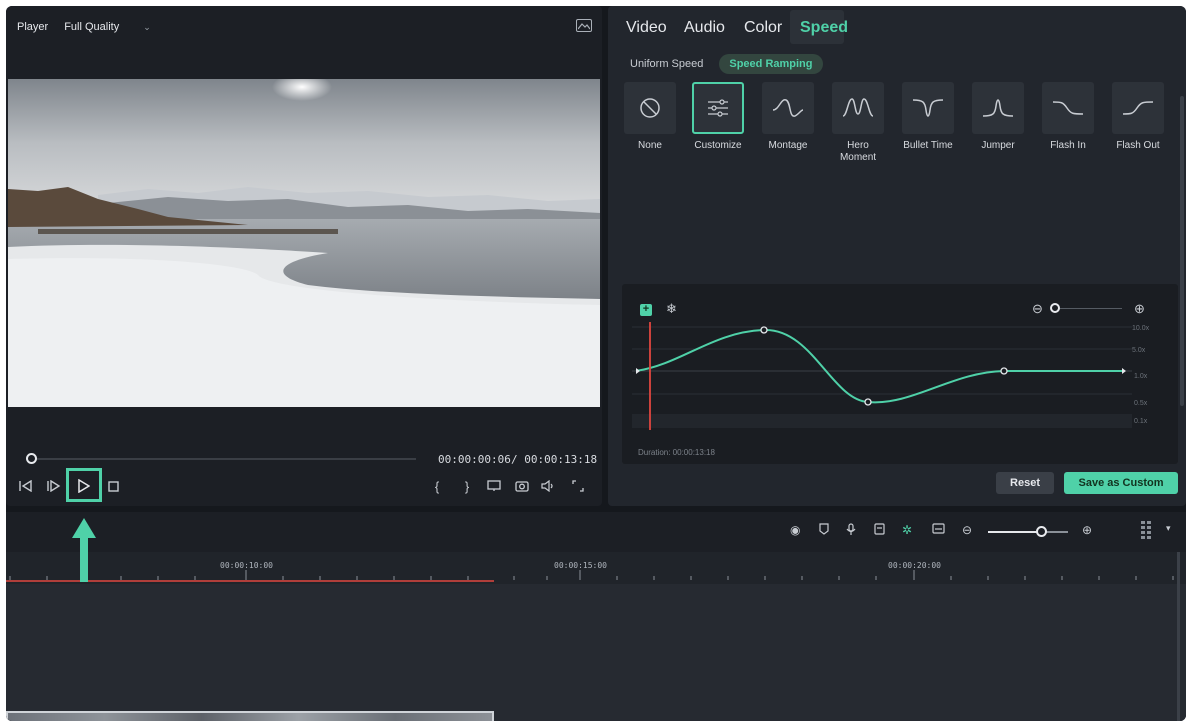 This screenshot has width=1190, height=721. What do you see at coordinates (928, 145) in the screenshot?
I see `preset-label: Bullet Time` at bounding box center [928, 145].